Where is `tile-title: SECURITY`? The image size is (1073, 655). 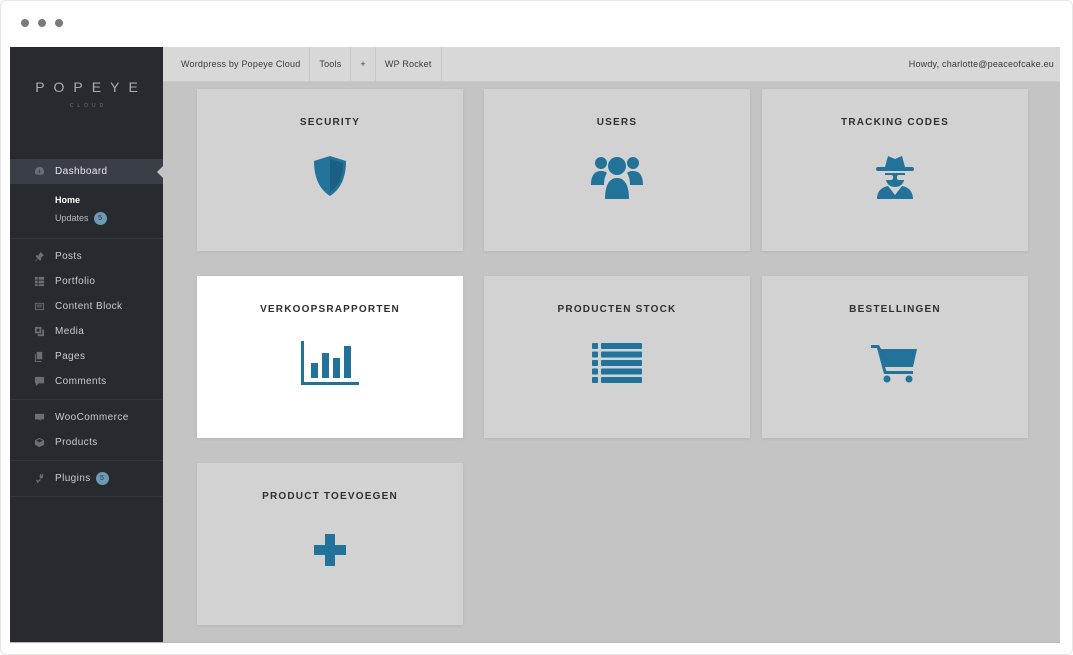 tile-title: SECURITY is located at coordinates (330, 122).